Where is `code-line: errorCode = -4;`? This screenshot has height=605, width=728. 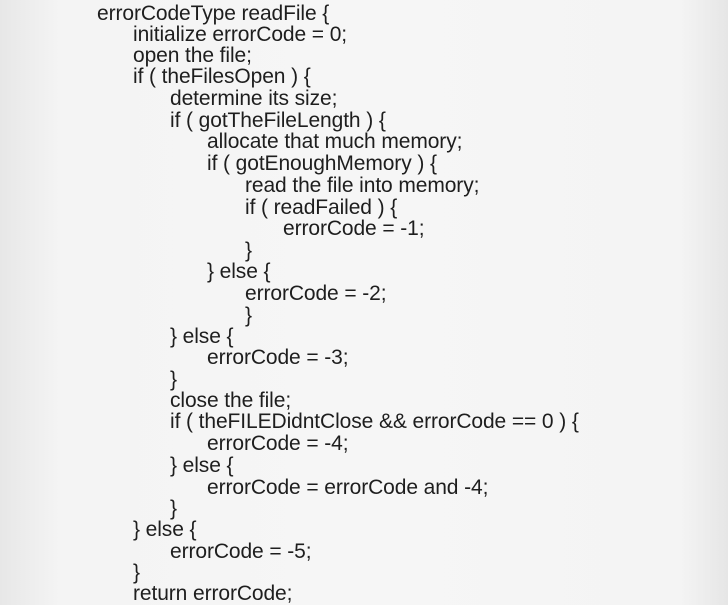 code-line: errorCode = -4; is located at coordinates (278, 443).